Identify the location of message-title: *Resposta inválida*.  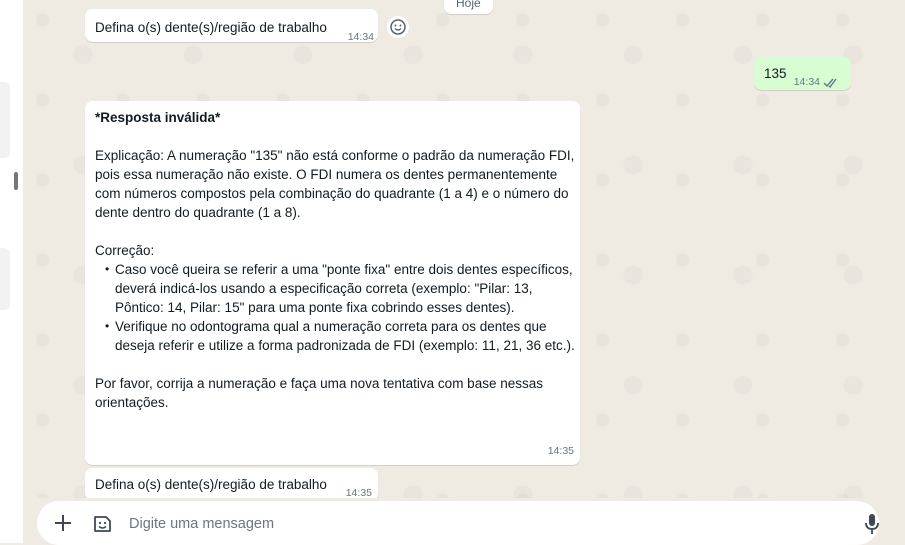
(158, 117).